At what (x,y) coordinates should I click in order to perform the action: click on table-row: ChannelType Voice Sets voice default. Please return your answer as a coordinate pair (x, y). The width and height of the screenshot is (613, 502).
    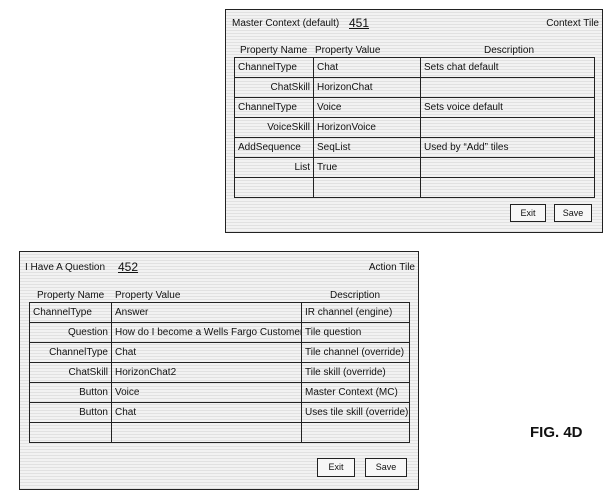
    Looking at the image, I should click on (415, 108).